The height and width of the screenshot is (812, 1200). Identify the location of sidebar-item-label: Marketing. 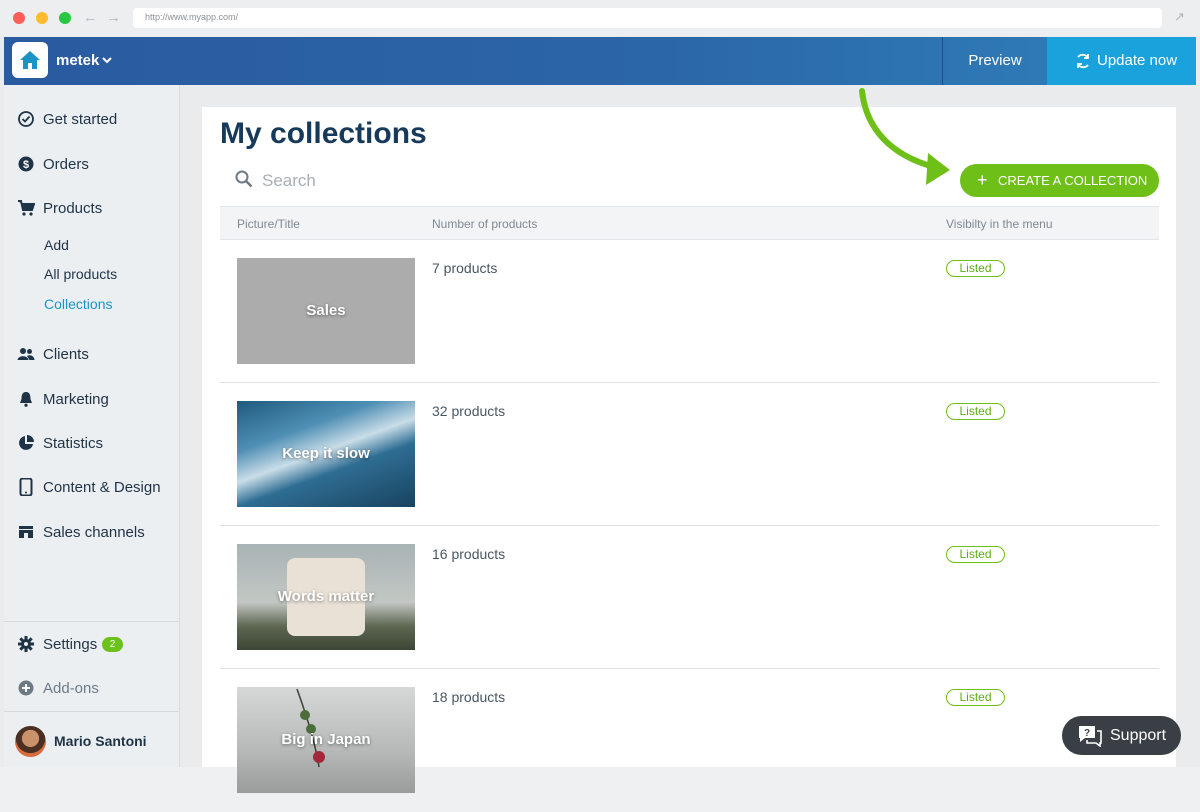
(76, 399).